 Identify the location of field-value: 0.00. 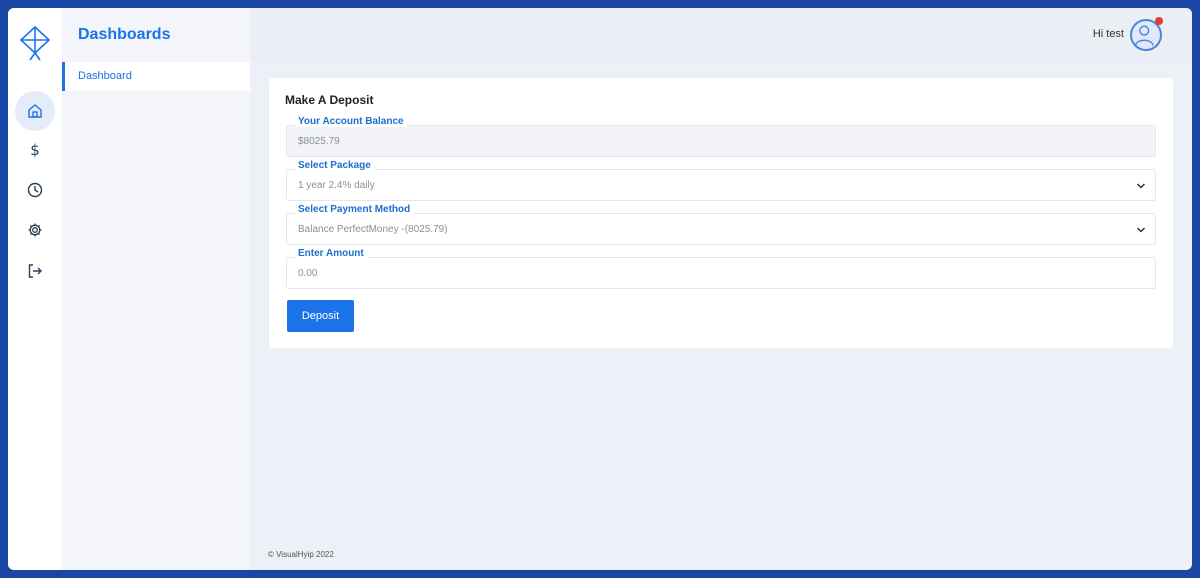
(308, 273).